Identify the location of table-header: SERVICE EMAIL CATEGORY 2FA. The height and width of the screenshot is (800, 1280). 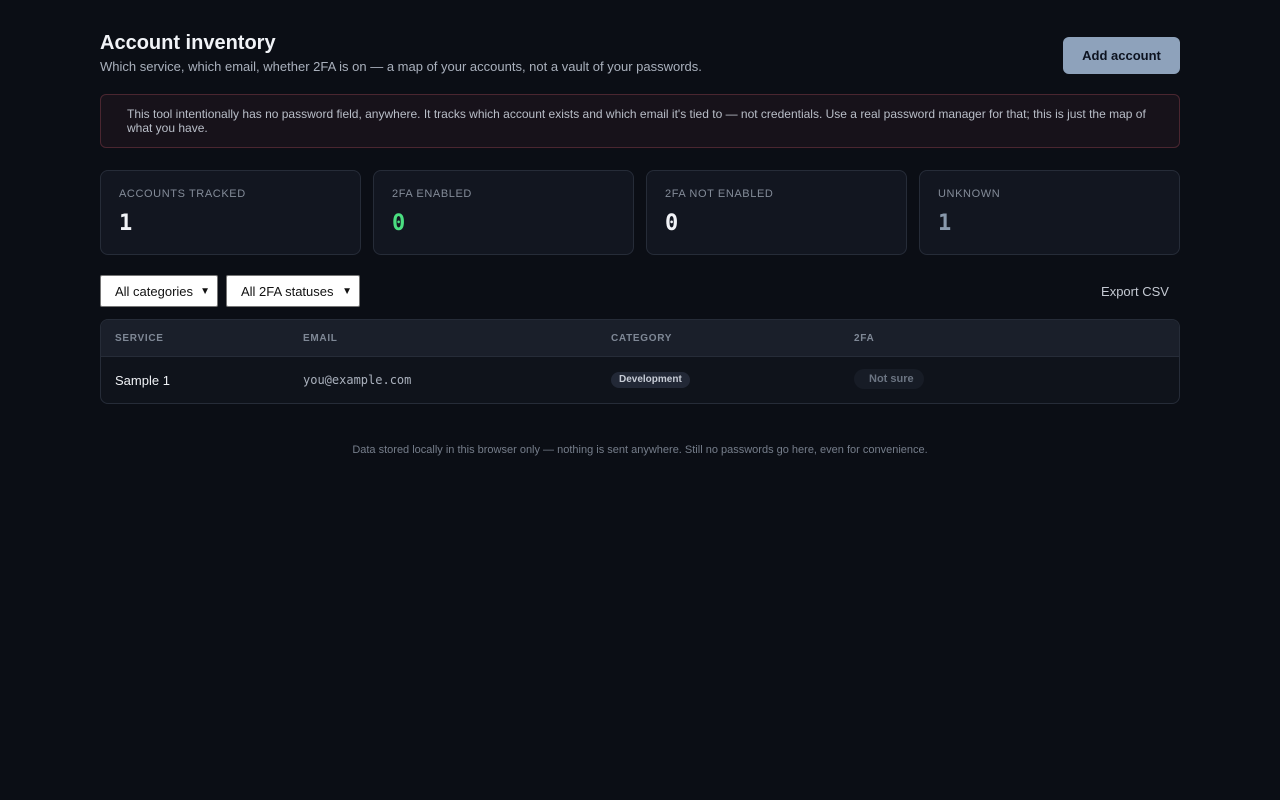
(640, 338).